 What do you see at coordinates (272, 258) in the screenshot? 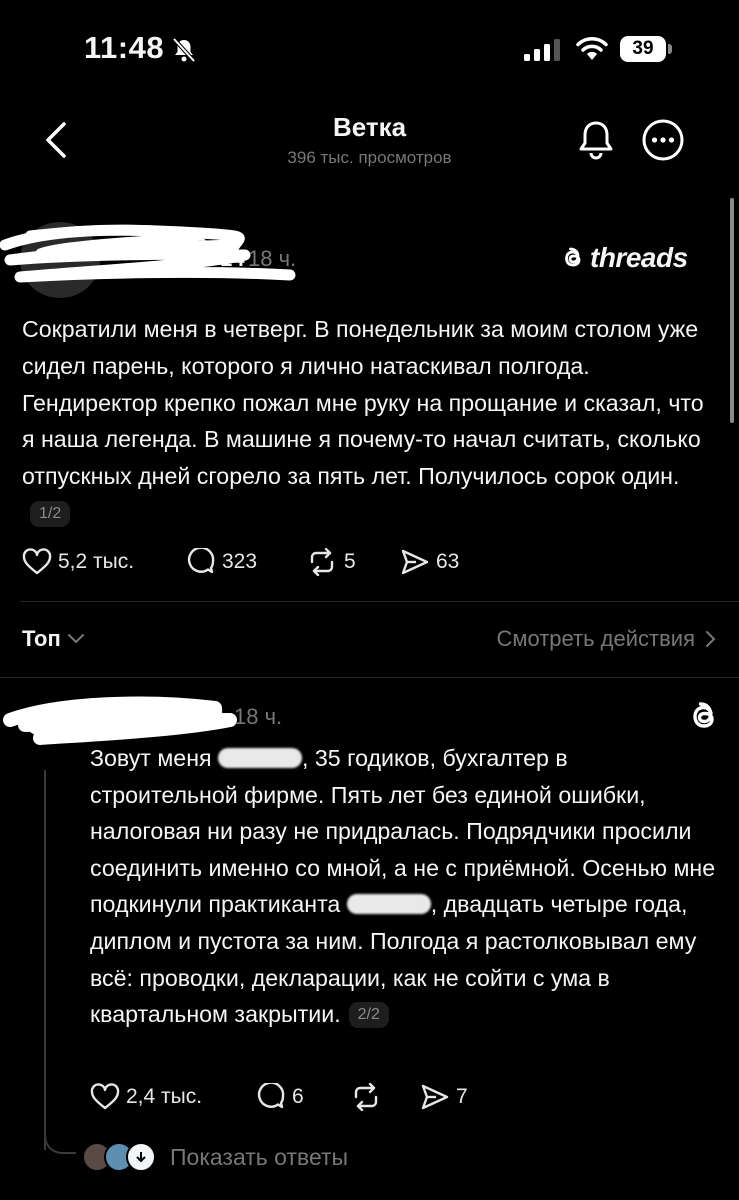
I see `post-time: 18 ч.` at bounding box center [272, 258].